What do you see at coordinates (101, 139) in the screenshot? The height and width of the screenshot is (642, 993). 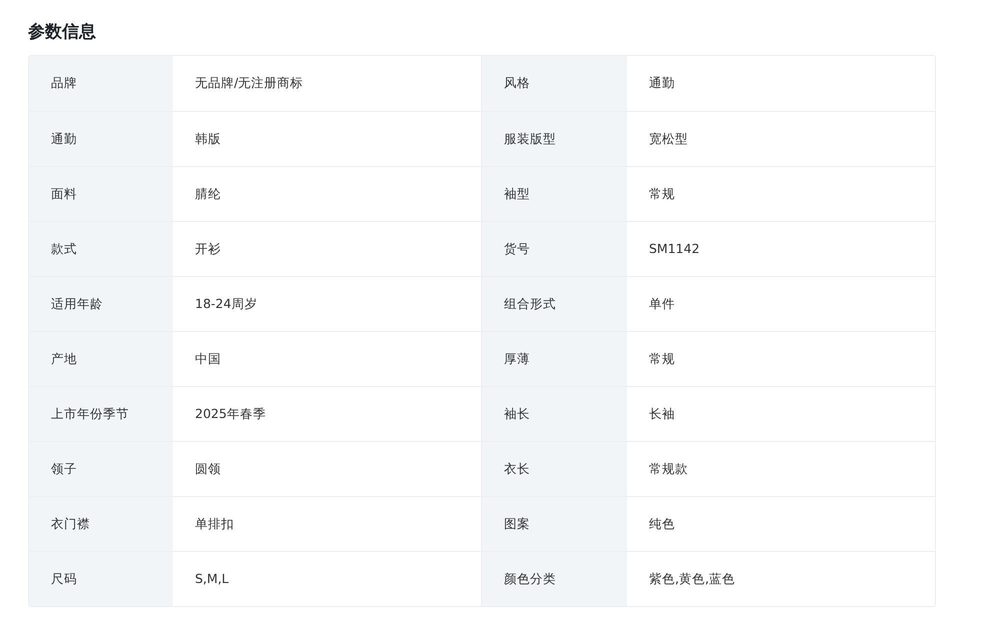 I see `parameter-label: 通勤` at bounding box center [101, 139].